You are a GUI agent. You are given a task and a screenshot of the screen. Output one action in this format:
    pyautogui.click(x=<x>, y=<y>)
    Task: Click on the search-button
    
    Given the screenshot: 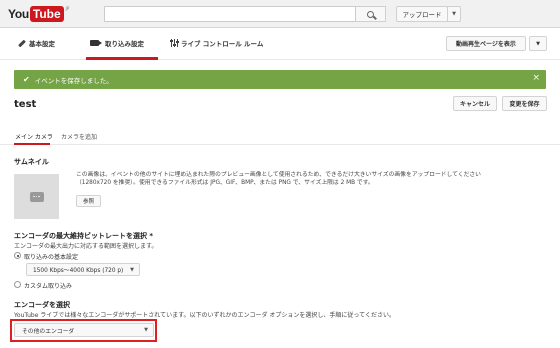 What is the action you would take?
    pyautogui.click(x=371, y=14)
    